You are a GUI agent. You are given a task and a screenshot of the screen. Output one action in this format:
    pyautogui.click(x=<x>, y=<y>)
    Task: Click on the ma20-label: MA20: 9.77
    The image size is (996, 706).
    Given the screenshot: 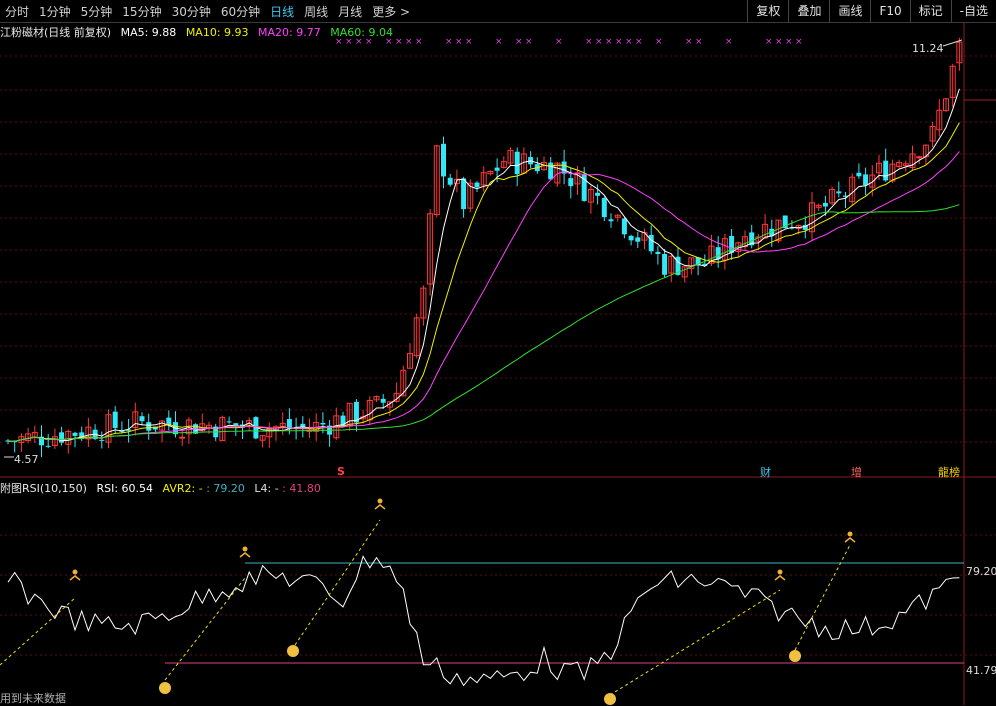 What is the action you would take?
    pyautogui.click(x=289, y=32)
    